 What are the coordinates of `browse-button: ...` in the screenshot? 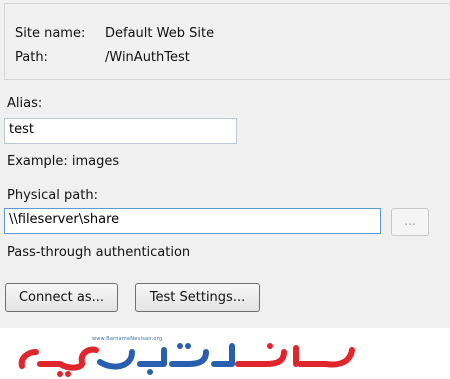 It's located at (410, 222).